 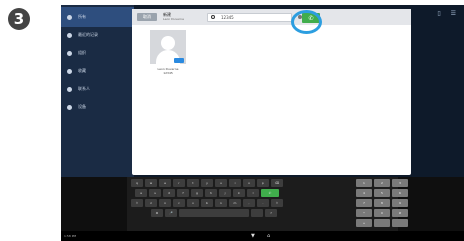 What do you see at coordinates (382, 213) in the screenshot?
I see `numpad-key: 0` at bounding box center [382, 213].